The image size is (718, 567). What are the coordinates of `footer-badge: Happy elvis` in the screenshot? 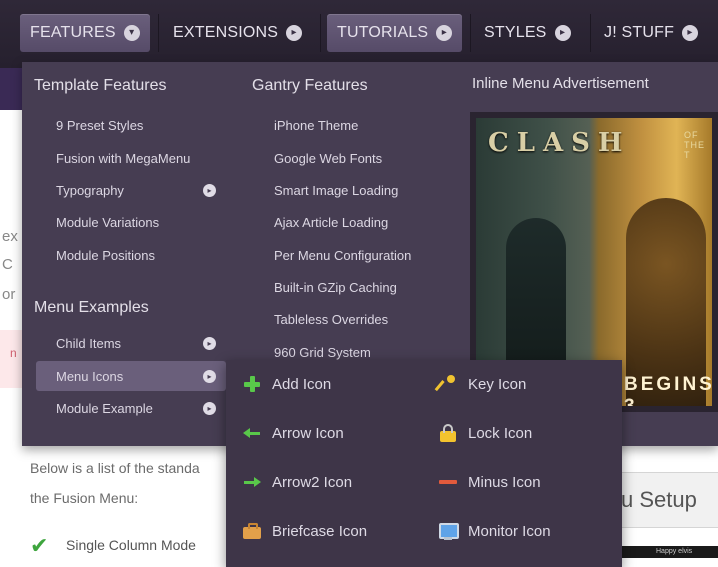 It's located at (670, 552).